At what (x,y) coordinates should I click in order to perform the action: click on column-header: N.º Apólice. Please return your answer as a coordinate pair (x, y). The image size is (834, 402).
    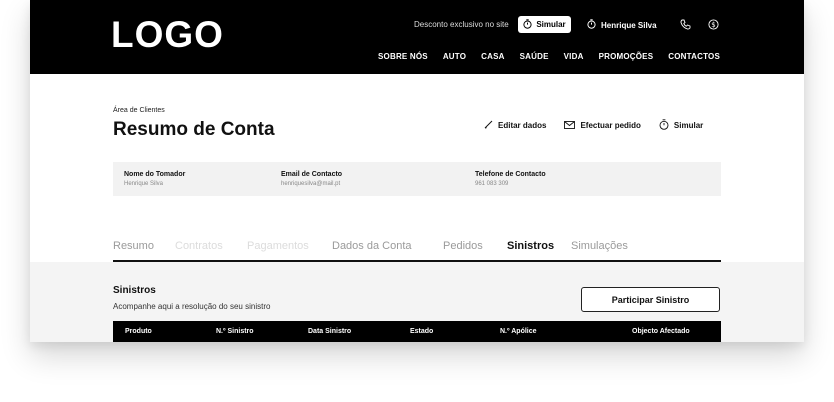
    Looking at the image, I should click on (518, 331).